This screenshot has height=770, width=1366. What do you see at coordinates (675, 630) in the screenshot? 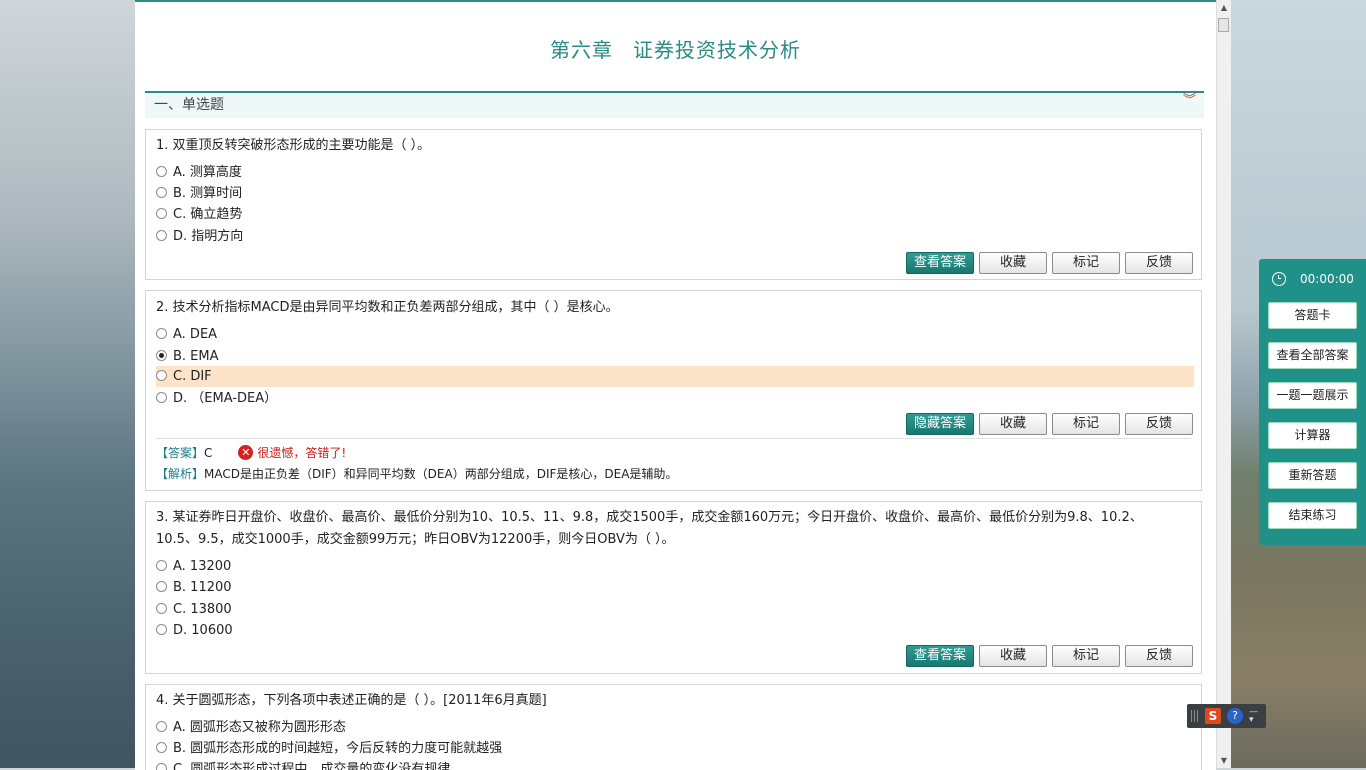
I see `option-d: D. 10600` at bounding box center [675, 630].